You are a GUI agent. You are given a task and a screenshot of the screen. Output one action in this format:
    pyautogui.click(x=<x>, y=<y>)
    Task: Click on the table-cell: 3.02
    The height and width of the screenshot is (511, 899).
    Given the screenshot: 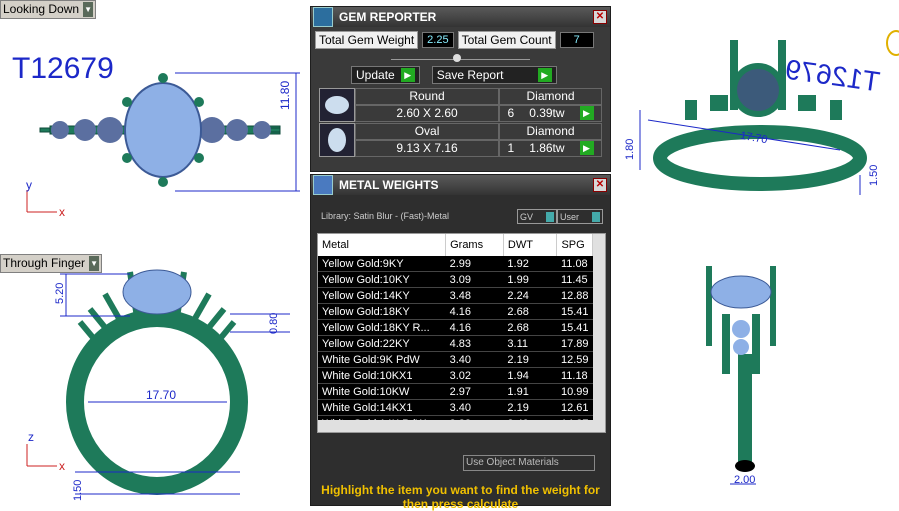 What is the action you would take?
    pyautogui.click(x=474, y=375)
    